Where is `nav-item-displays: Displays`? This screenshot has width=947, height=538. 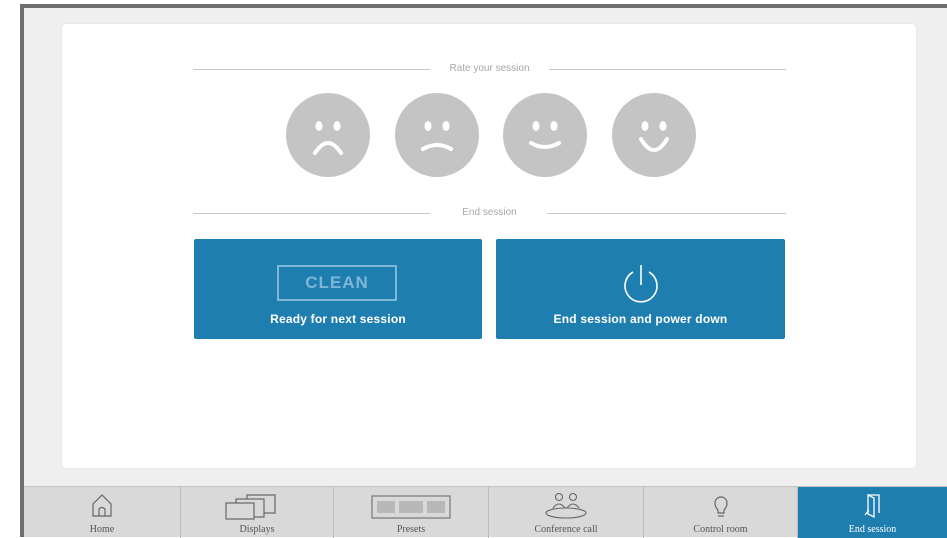
nav-item-displays: Displays is located at coordinates (257, 512).